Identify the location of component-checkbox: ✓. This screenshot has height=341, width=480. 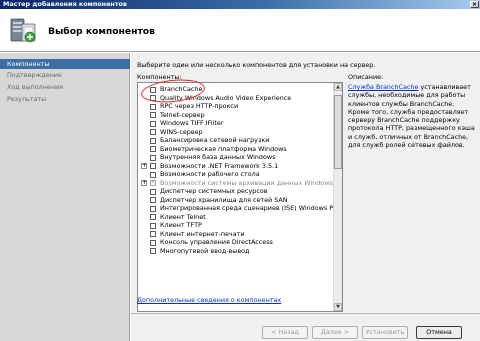
(153, 182).